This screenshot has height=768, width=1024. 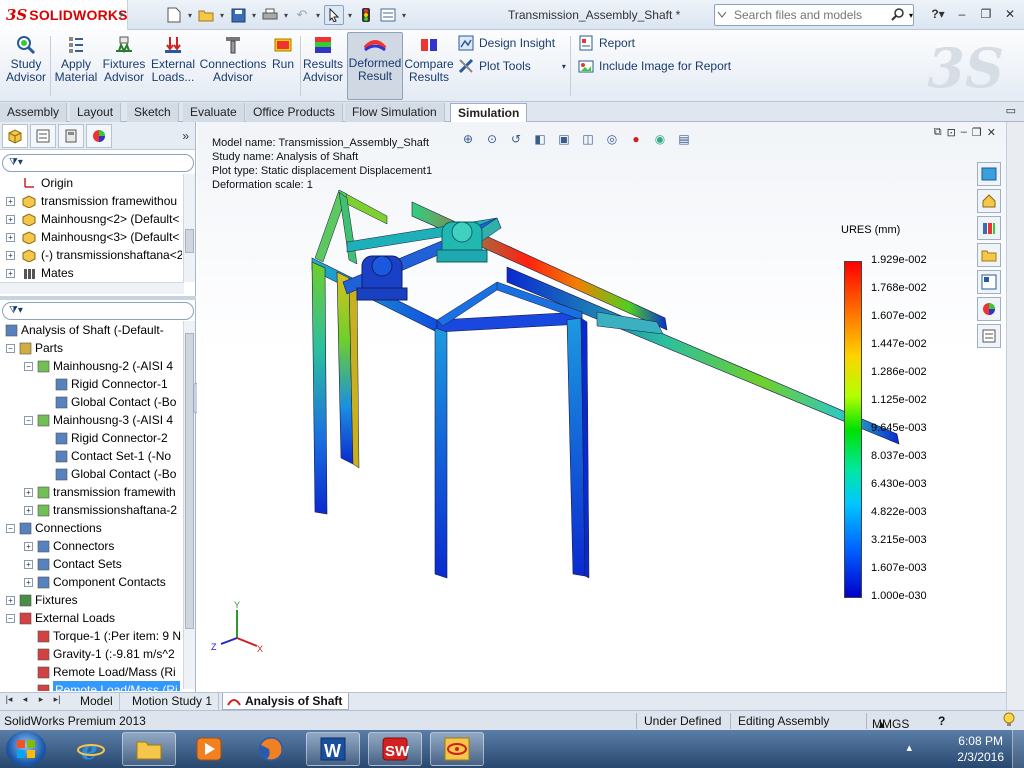 I want to click on tab-analysis-of-shaft: Analysis of Shaft, so click(x=286, y=701).